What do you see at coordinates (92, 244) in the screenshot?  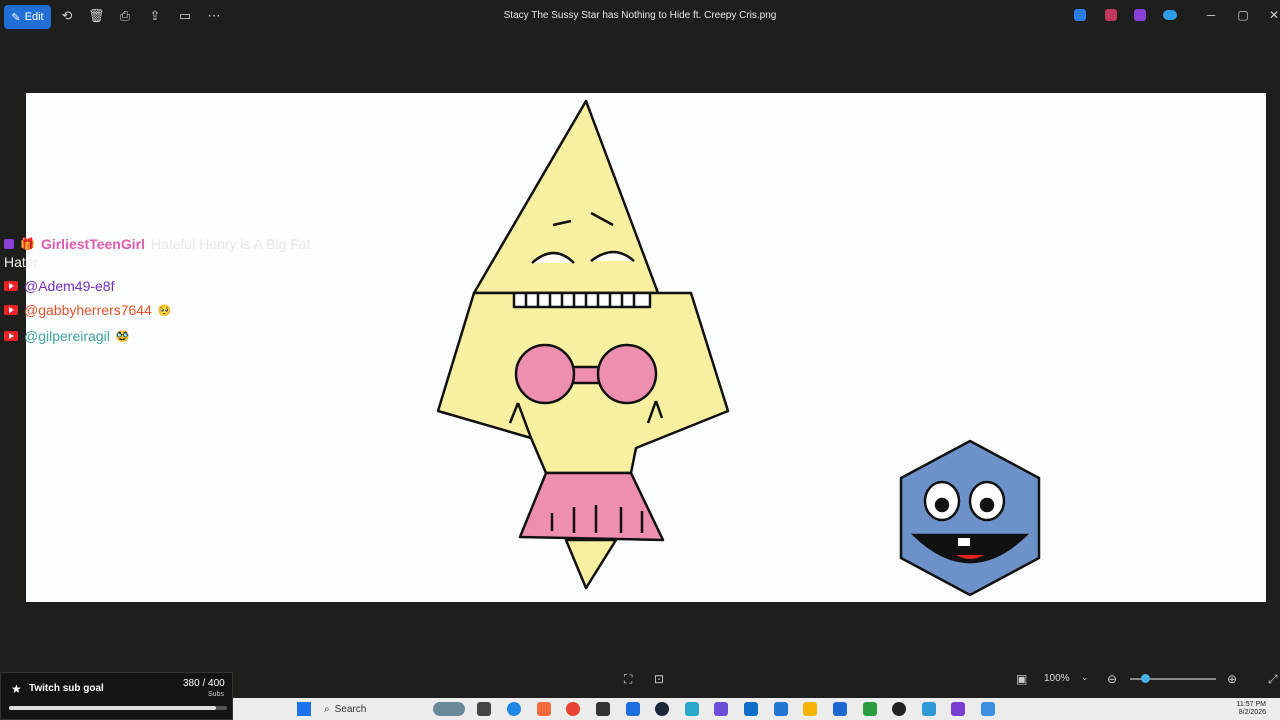 I see `chat-username: GirliestTeenGirl` at bounding box center [92, 244].